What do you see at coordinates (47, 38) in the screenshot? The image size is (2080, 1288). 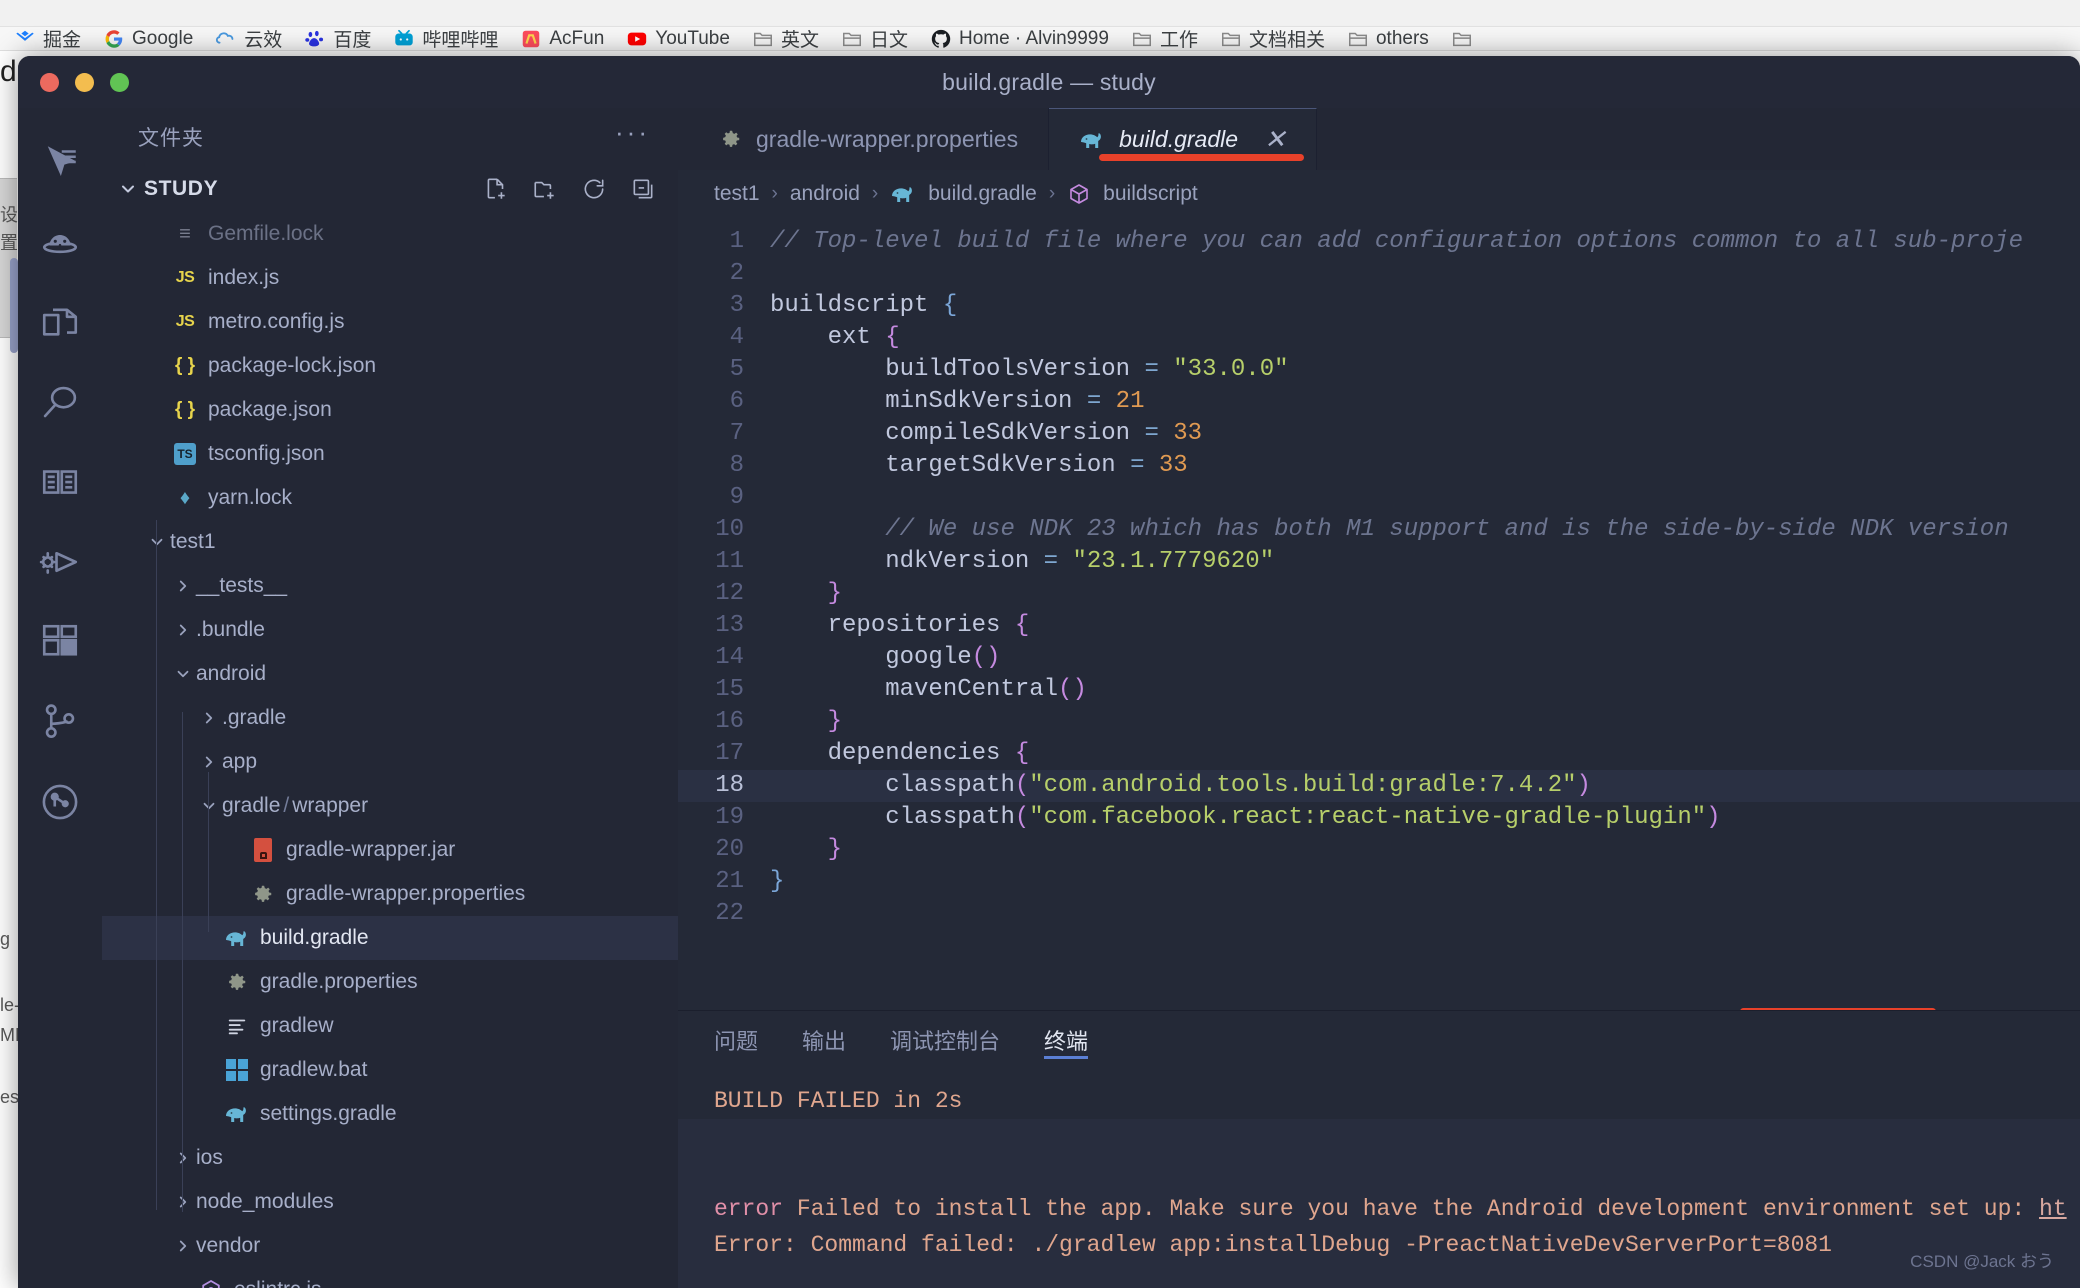 I see `bookmark-掘金: 掘金` at bounding box center [47, 38].